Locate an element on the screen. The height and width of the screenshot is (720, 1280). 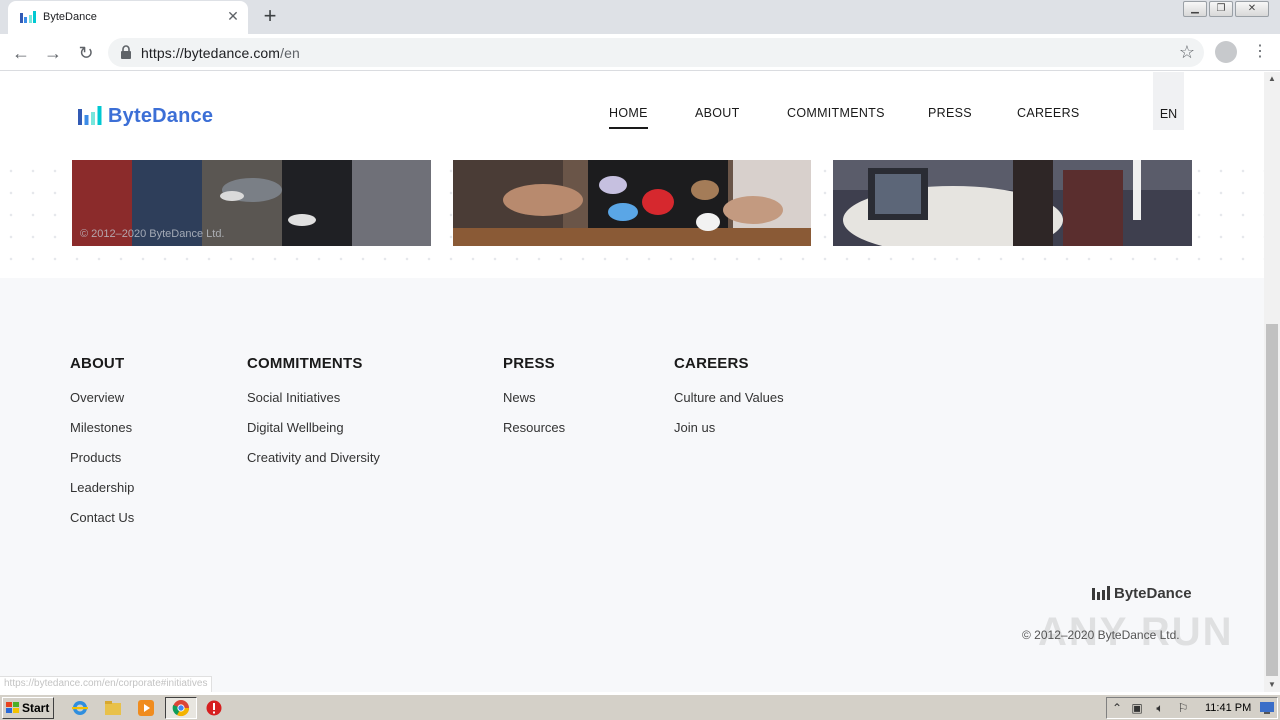
nav-about: ABOUT is located at coordinates (717, 113).